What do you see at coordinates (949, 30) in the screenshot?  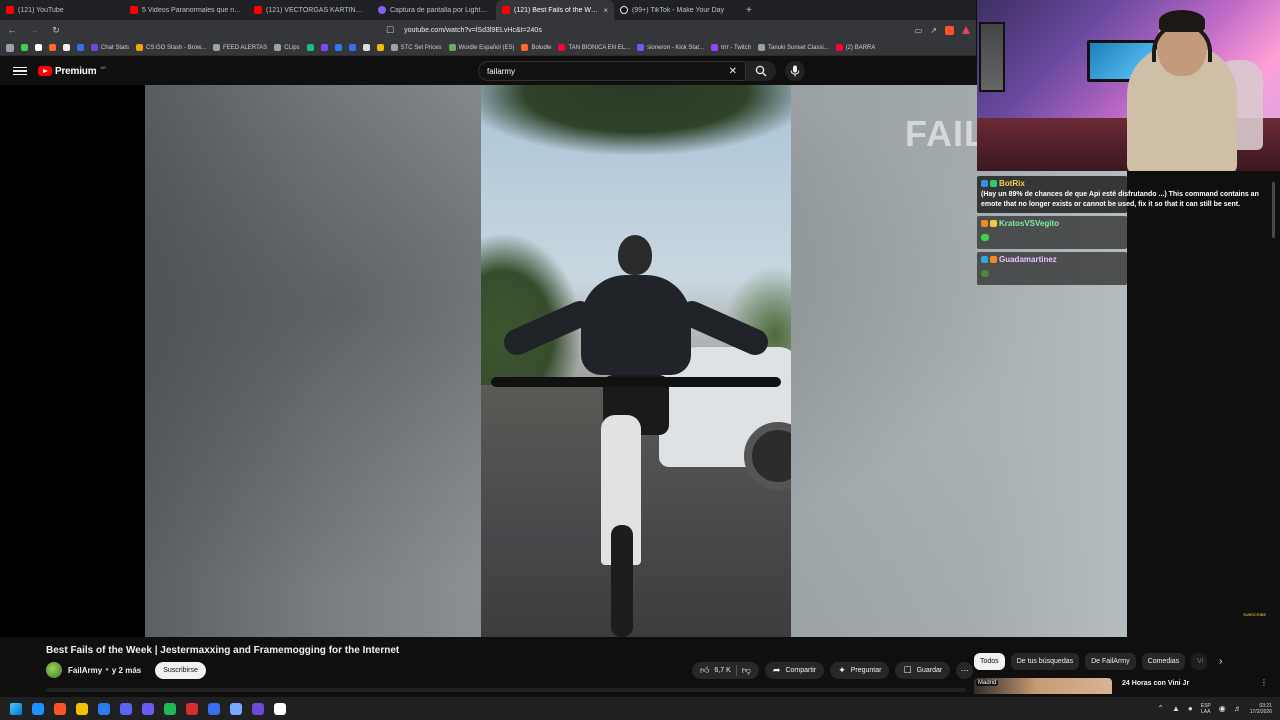 I see `brave-shield-icon` at bounding box center [949, 30].